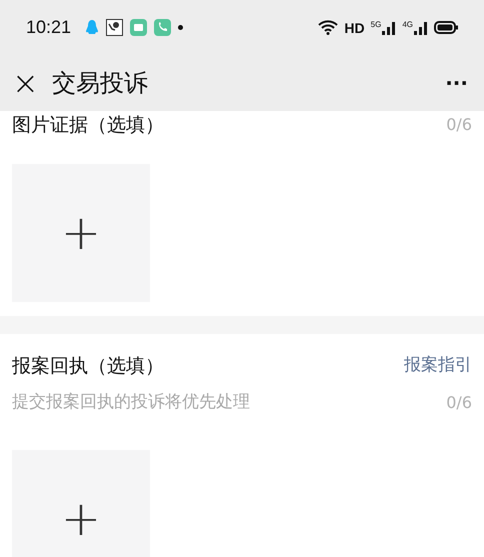  What do you see at coordinates (49, 27) in the screenshot?
I see `status-time: 10:21` at bounding box center [49, 27].